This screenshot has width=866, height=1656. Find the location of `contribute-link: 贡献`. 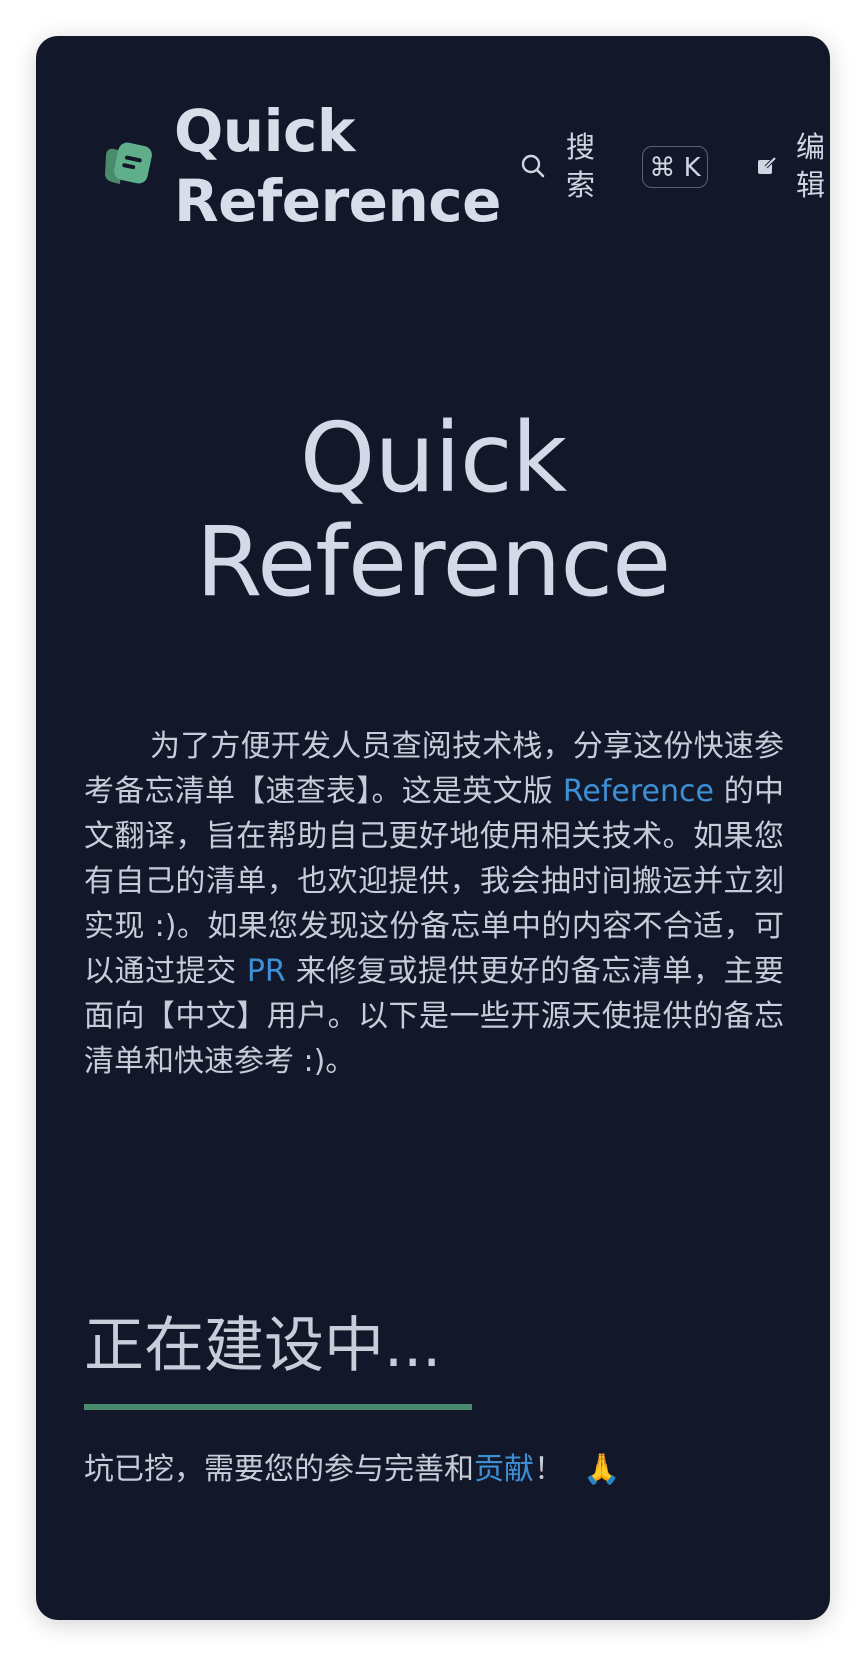

contribute-link: 贡献 is located at coordinates (504, 1469).